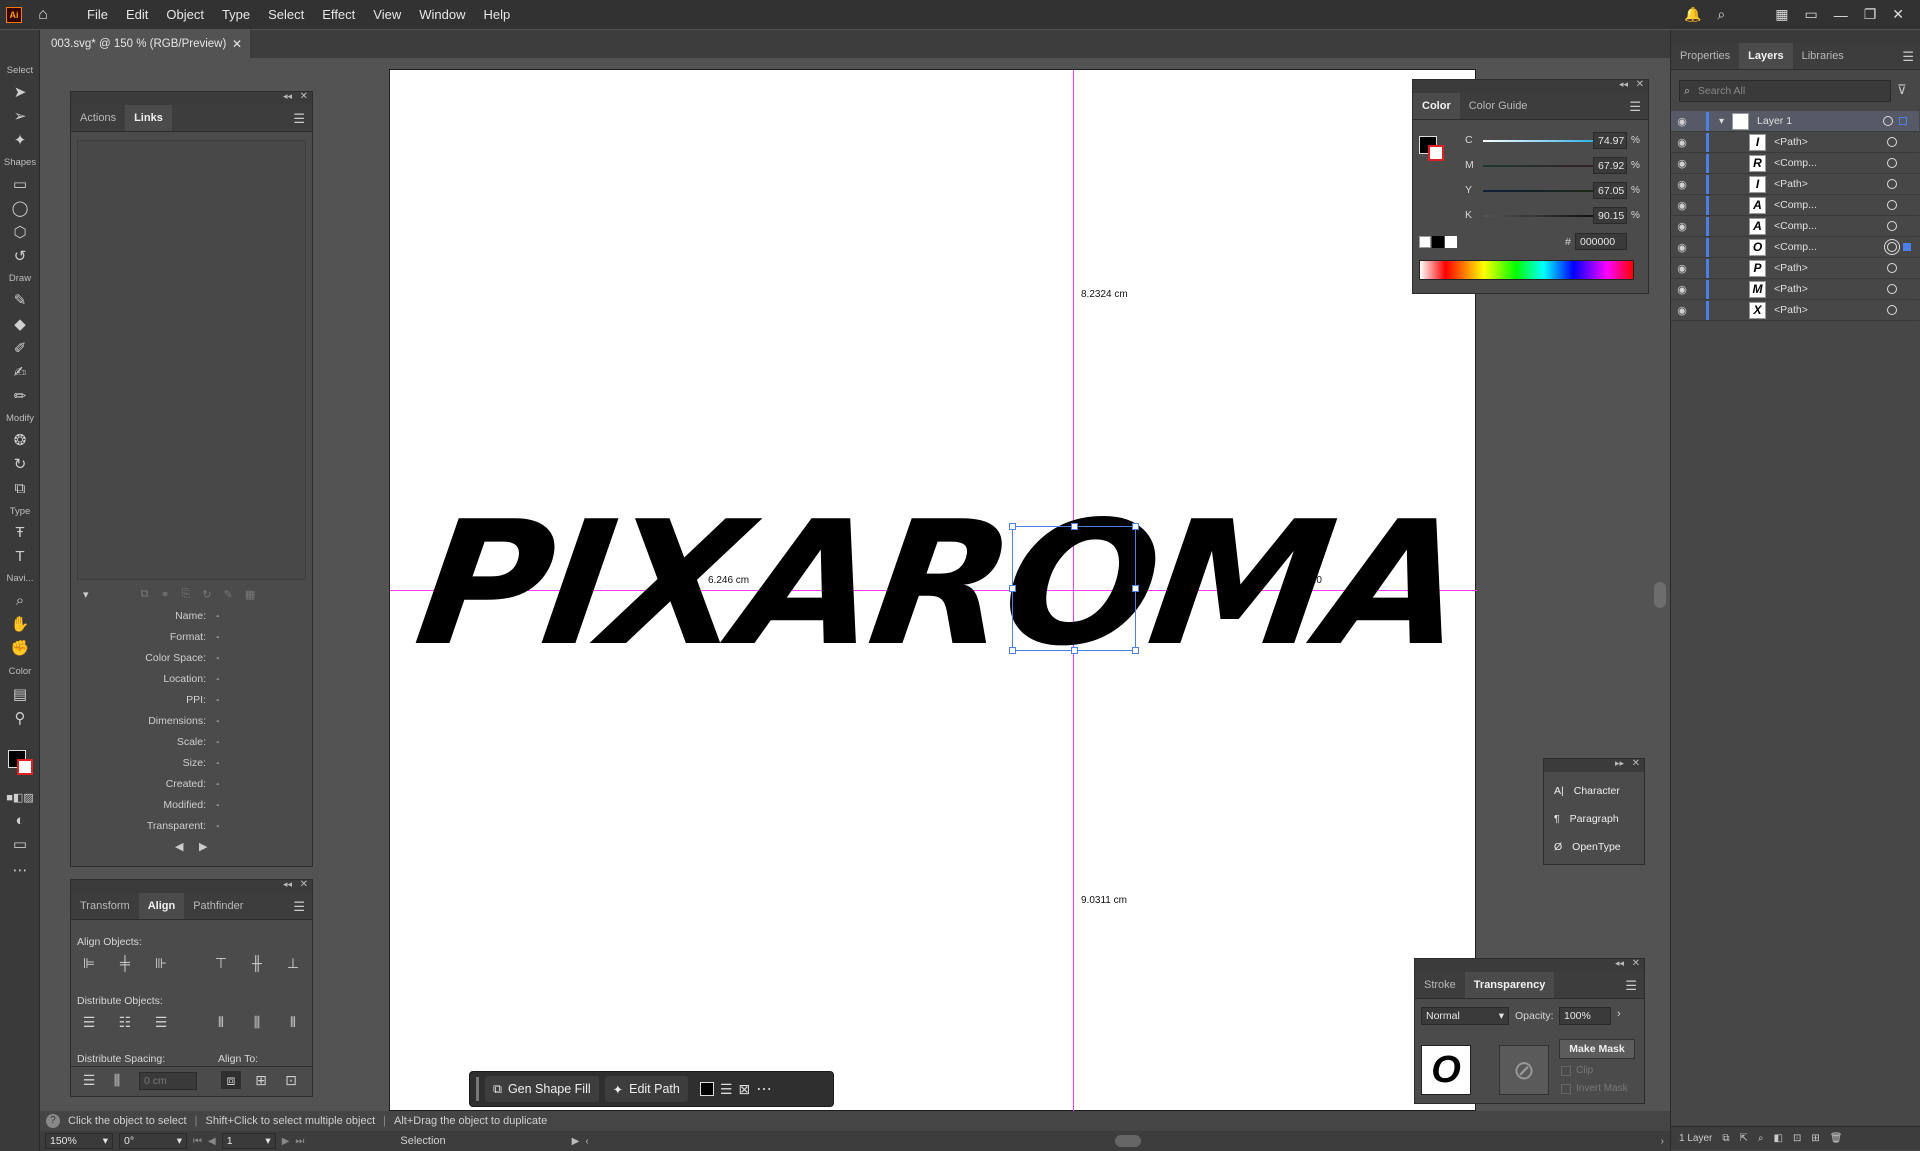 The image size is (1920, 1151). I want to click on close-window-icon: ✕, so click(1898, 14).